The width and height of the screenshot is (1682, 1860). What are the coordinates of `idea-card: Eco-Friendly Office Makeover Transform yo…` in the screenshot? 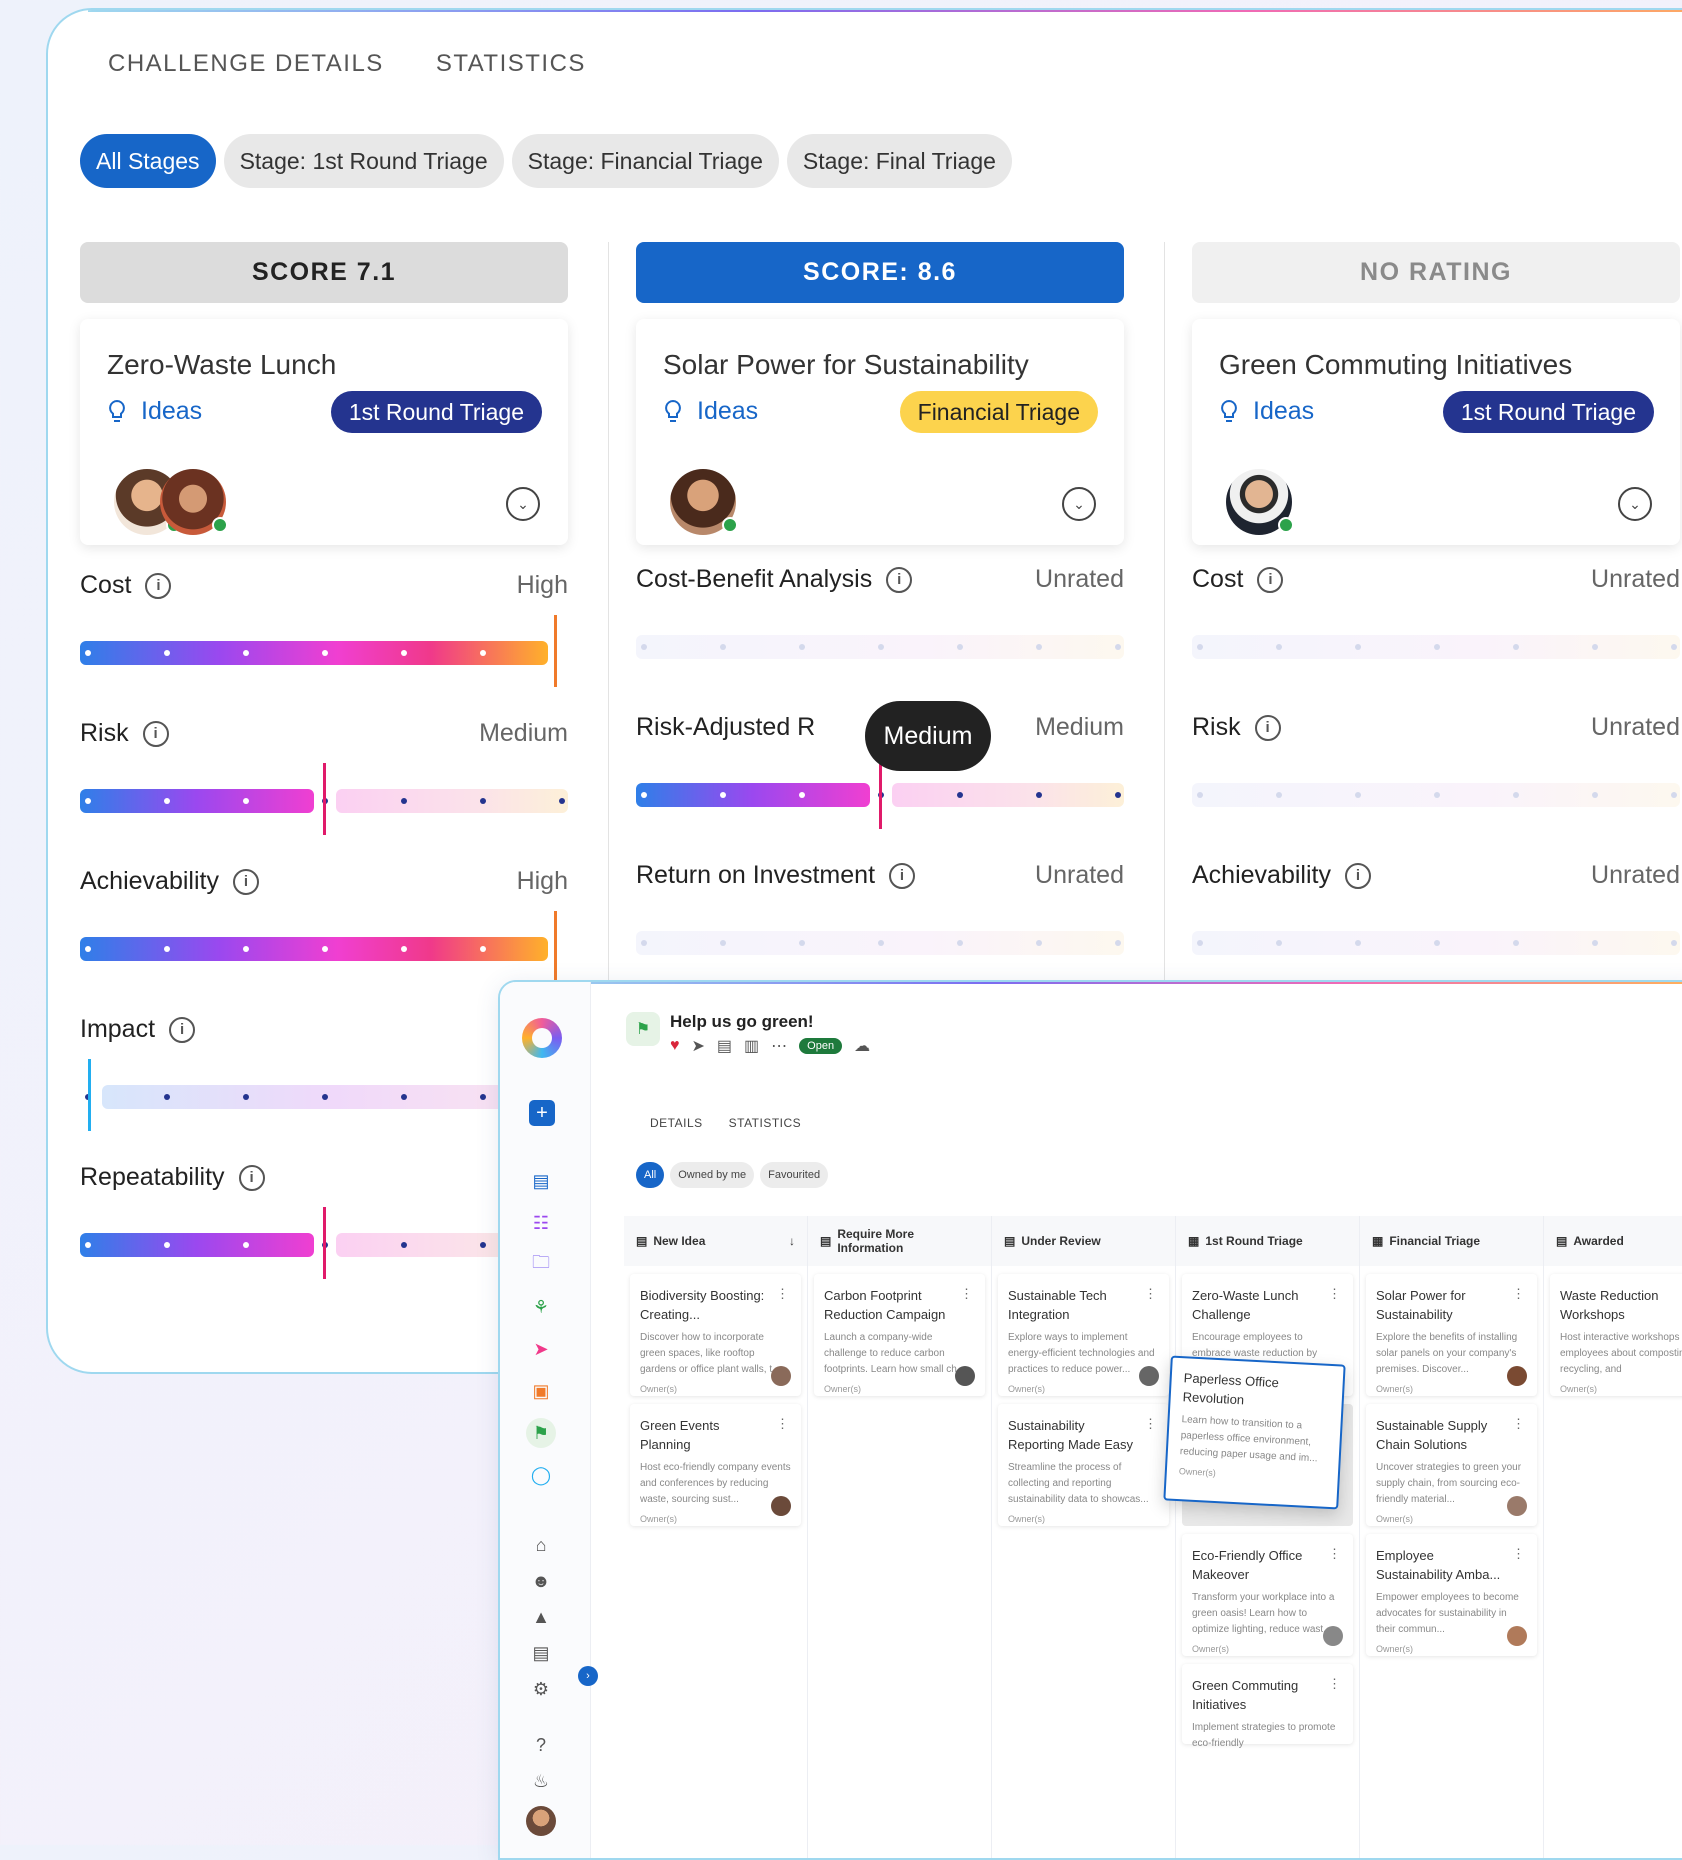 It's located at (1267, 1595).